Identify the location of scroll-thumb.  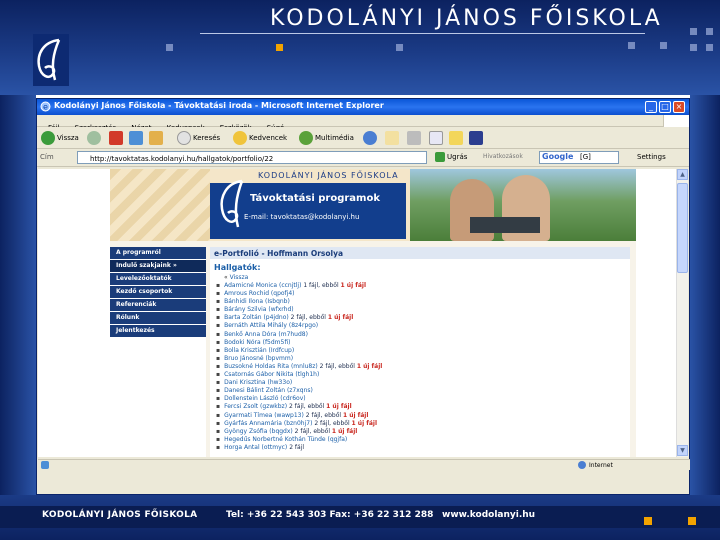
(682, 228).